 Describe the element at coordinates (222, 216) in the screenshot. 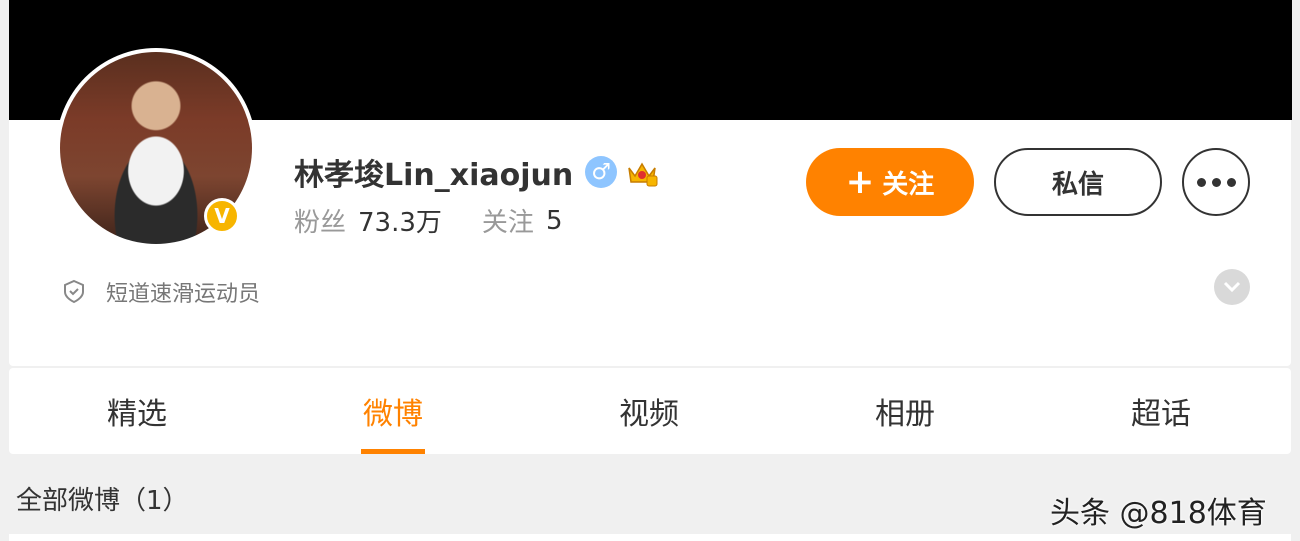

I see `verified-v-icon: V` at that location.